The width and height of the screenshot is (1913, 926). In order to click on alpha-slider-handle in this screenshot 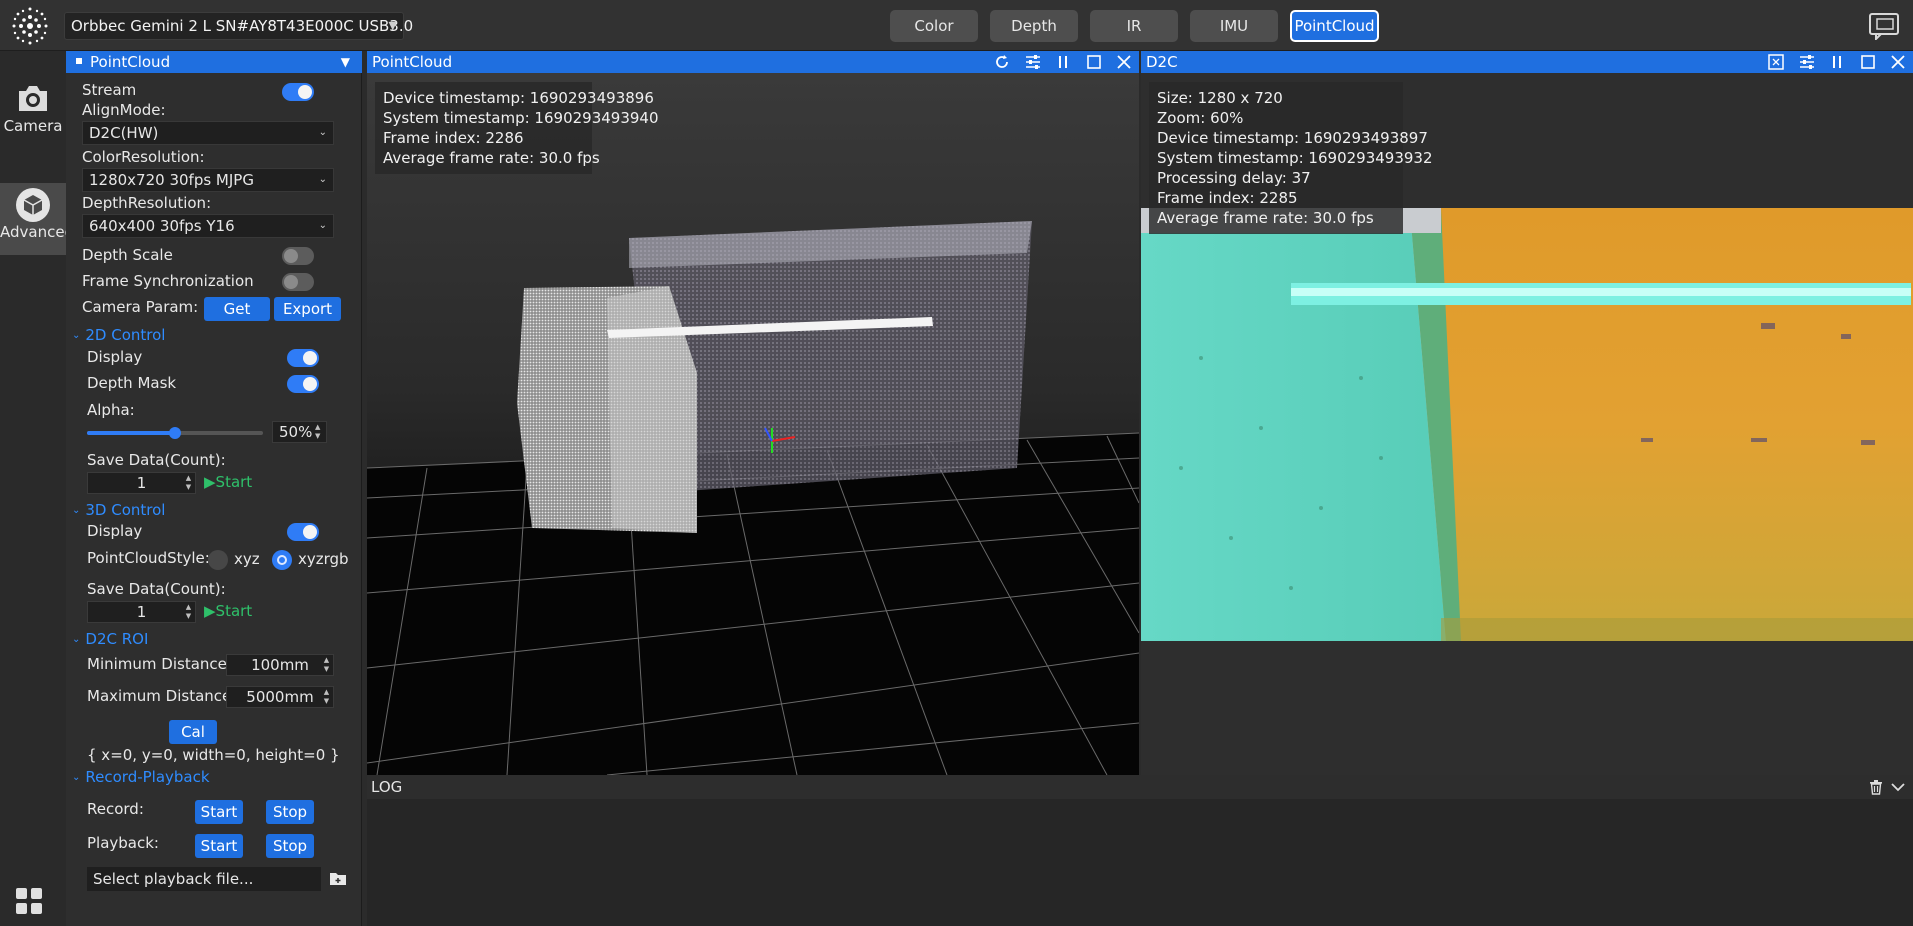, I will do `click(175, 433)`.